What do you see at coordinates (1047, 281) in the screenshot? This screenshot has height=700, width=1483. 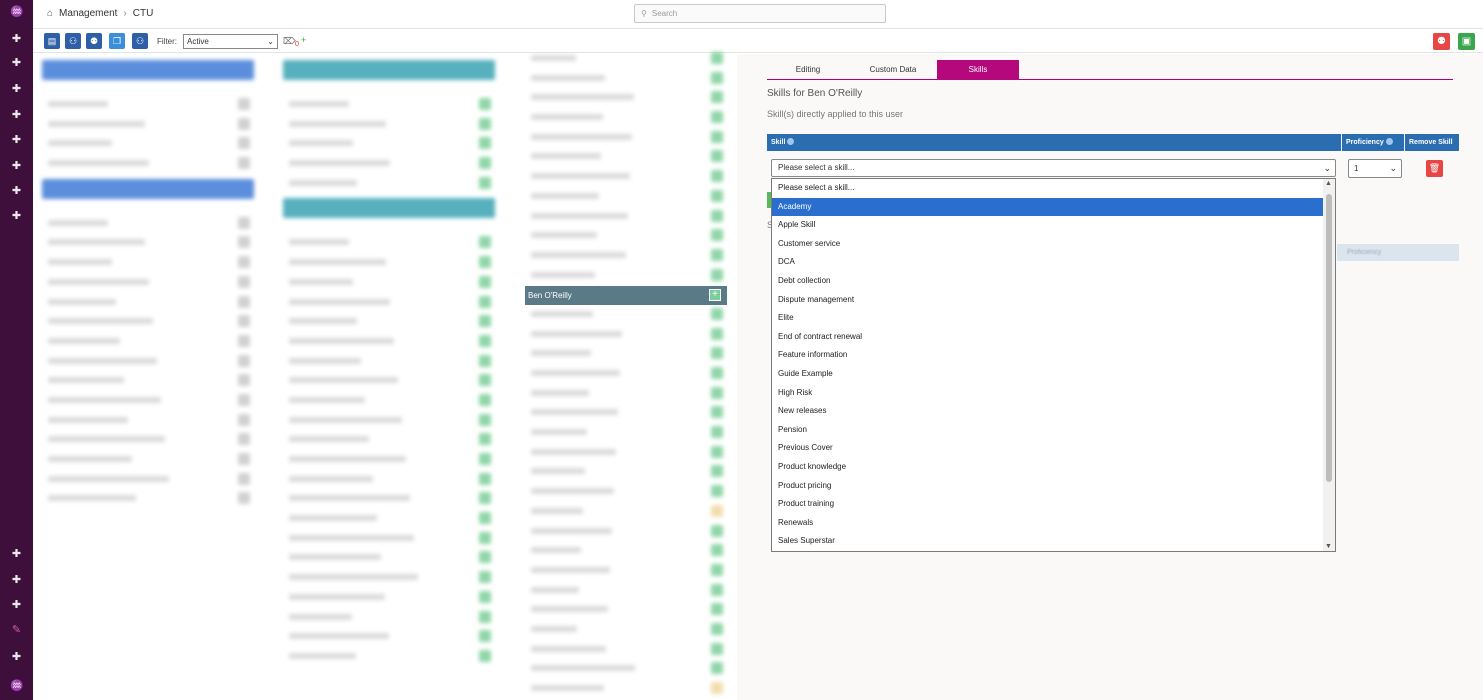 I see `skill-option: Debt collection` at bounding box center [1047, 281].